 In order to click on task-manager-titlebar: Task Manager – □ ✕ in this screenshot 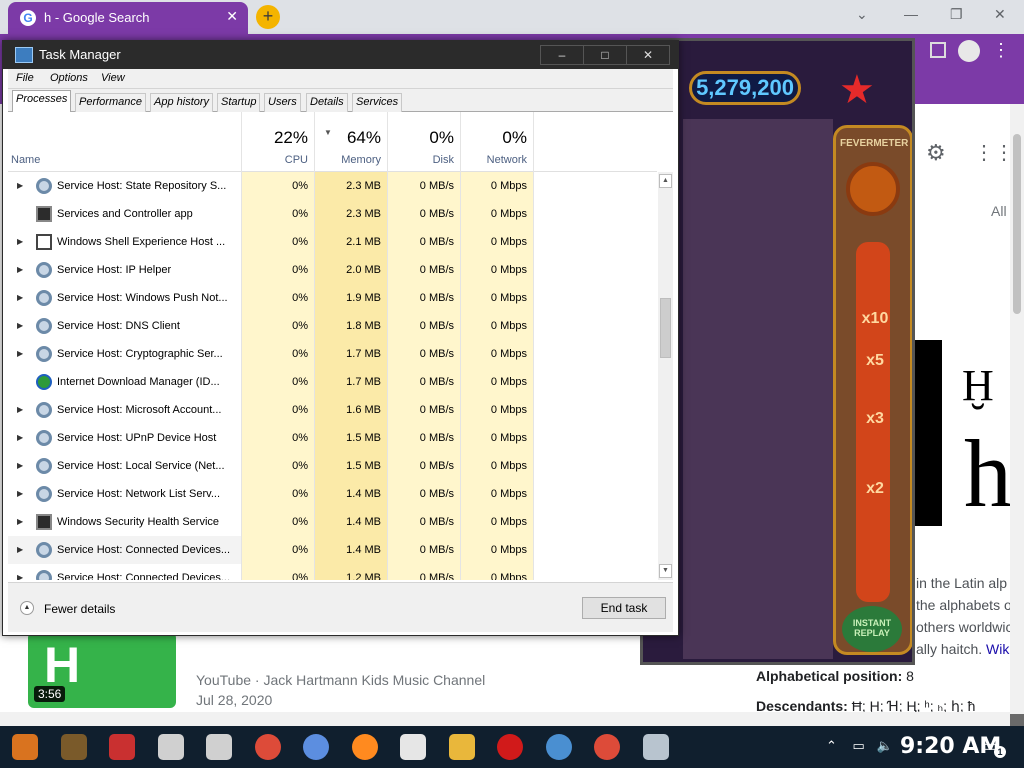, I will do `click(340, 55)`.